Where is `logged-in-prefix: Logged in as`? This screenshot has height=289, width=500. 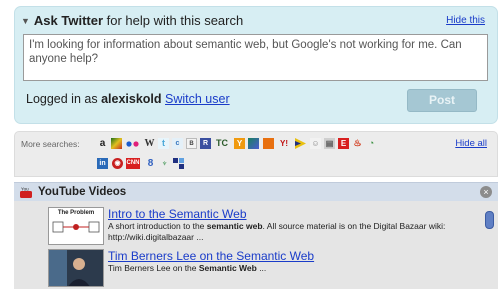 logged-in-prefix: Logged in as is located at coordinates (64, 99).